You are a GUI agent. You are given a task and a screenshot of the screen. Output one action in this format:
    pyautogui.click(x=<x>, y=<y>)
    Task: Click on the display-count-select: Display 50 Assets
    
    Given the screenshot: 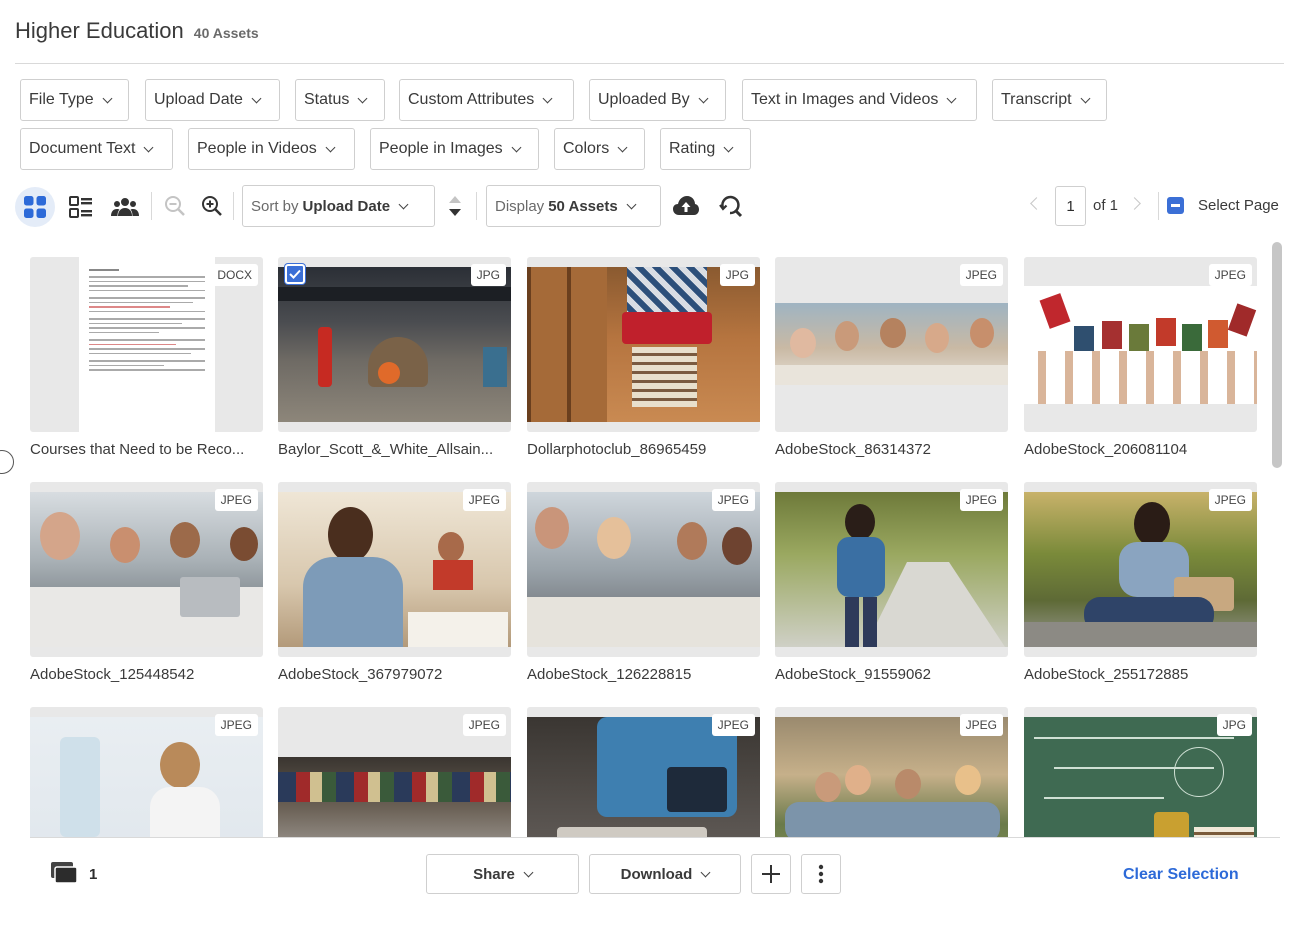 What is the action you would take?
    pyautogui.click(x=573, y=206)
    